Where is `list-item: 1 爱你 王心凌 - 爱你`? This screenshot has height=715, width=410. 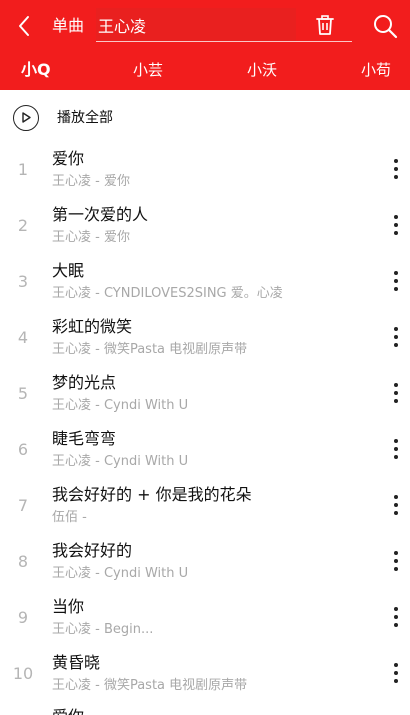 list-item: 1 爱你 王心凌 - 爱你 is located at coordinates (205, 170).